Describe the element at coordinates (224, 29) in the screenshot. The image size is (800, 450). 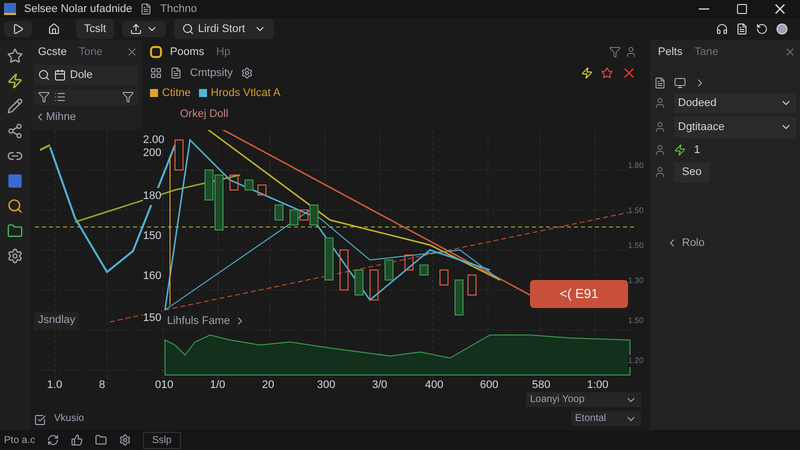
I see `toolbar-dropdown: Lirdi Stort` at that location.